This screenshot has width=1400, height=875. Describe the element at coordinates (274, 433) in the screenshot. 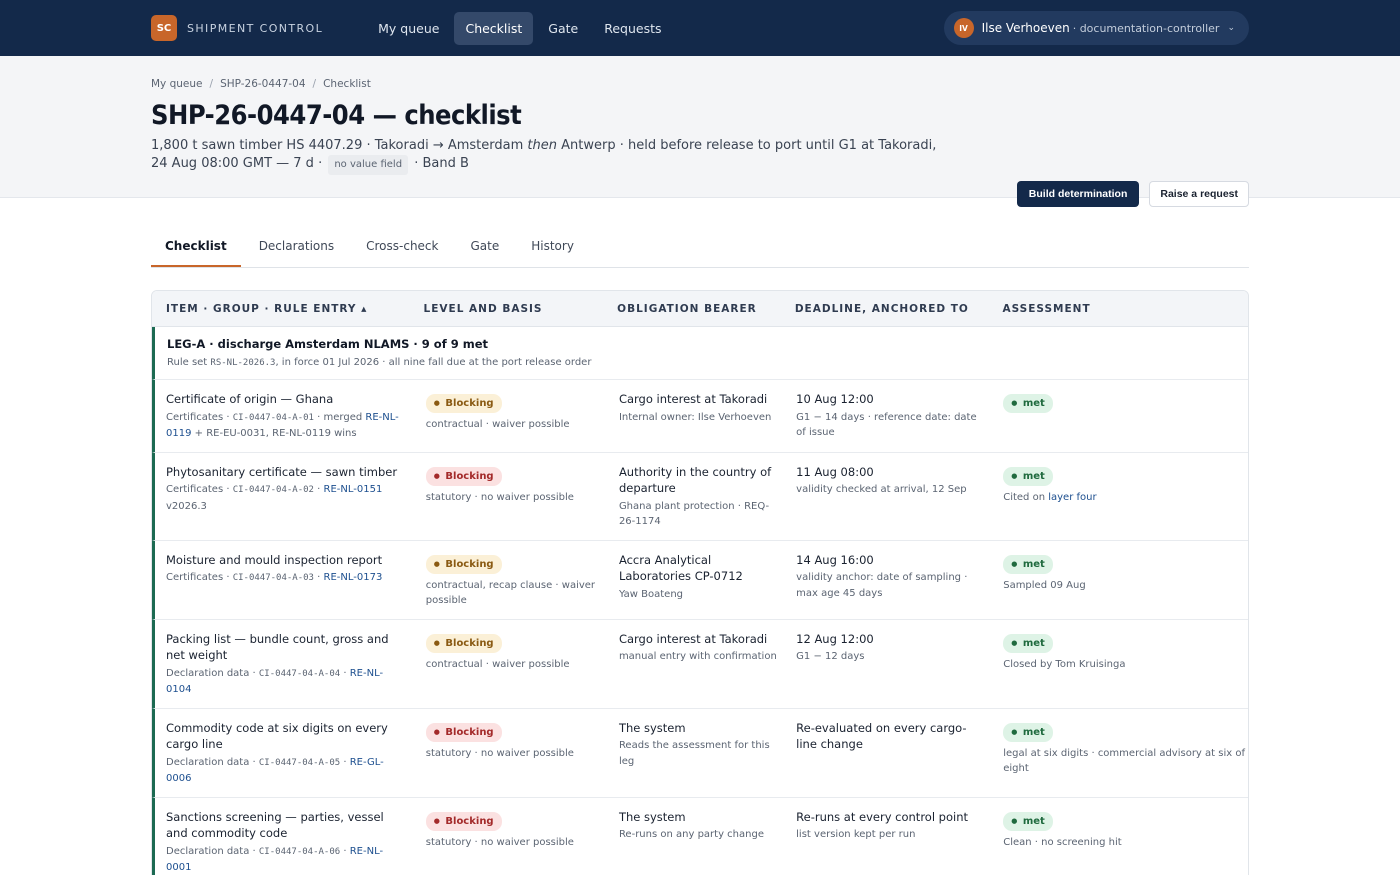

I see `item-meta-text: + RE-EU-0031, RE-NL-0119 wins` at that location.